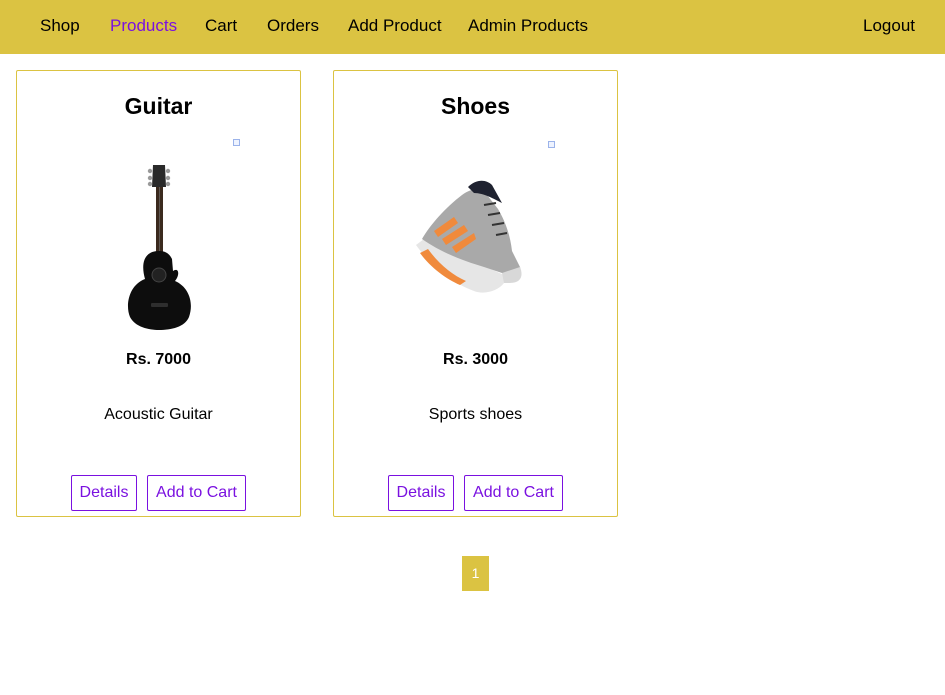  I want to click on nav-admin-products: Admin Products, so click(528, 26).